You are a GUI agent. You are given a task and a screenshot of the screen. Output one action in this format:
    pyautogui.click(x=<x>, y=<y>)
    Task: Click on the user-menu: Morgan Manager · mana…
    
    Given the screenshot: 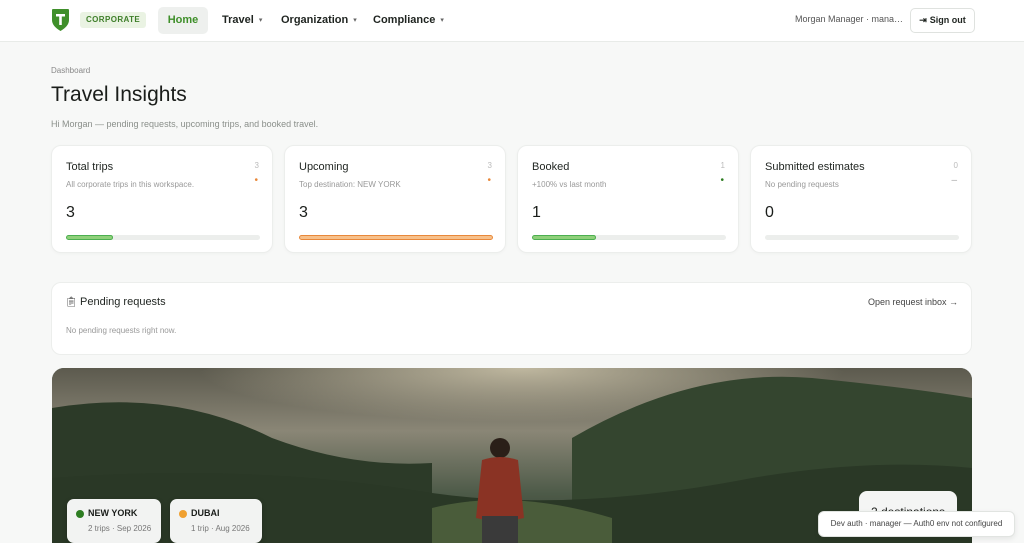 What is the action you would take?
    pyautogui.click(x=849, y=19)
    